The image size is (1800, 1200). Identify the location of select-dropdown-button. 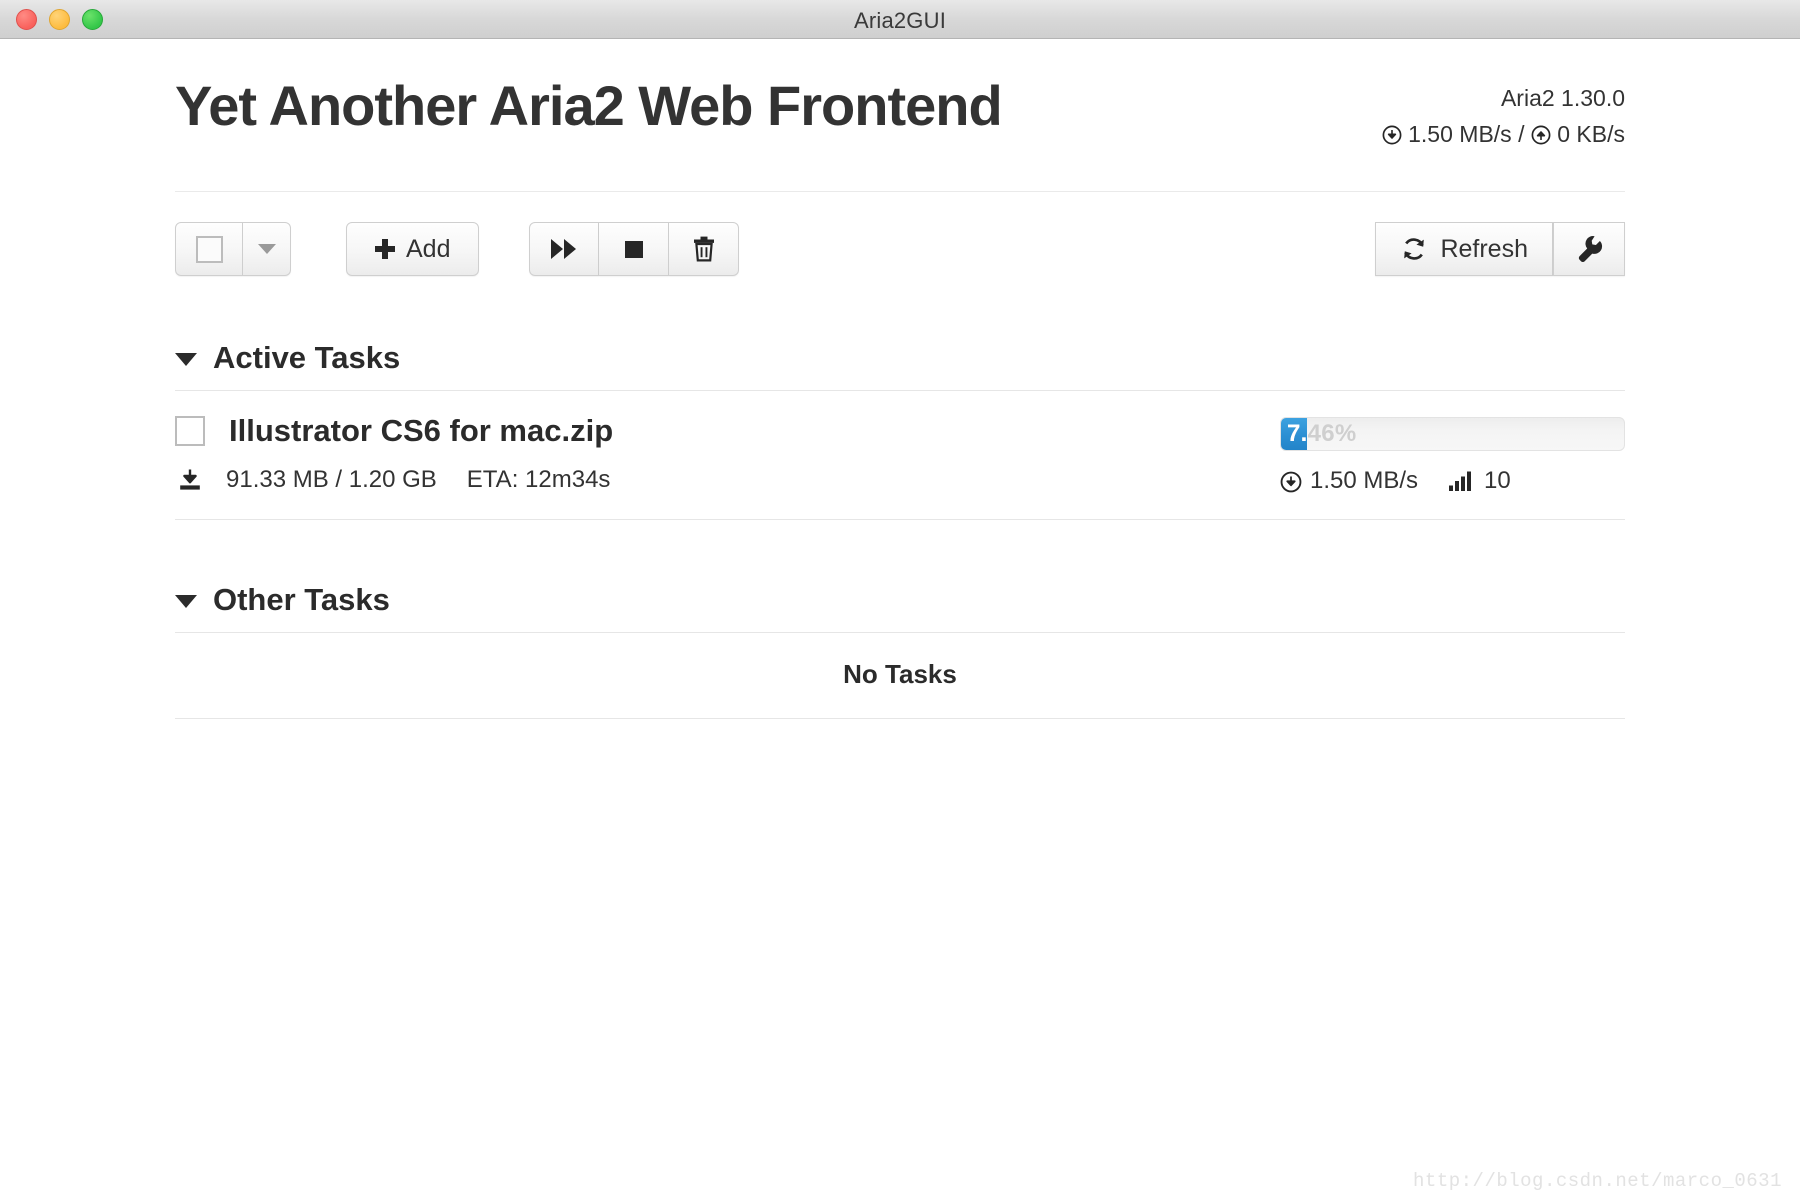
(267, 249).